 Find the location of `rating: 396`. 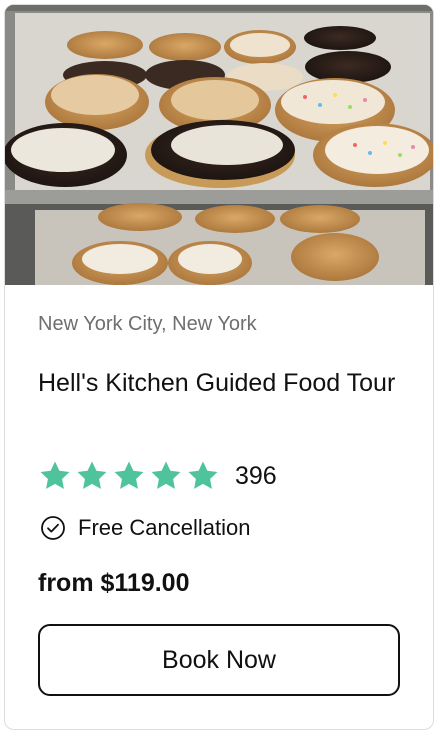

rating: 396 is located at coordinates (157, 476).